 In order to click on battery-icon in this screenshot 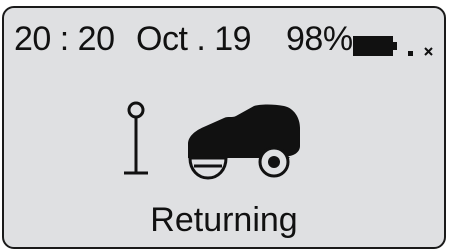, I will do `click(375, 46)`.